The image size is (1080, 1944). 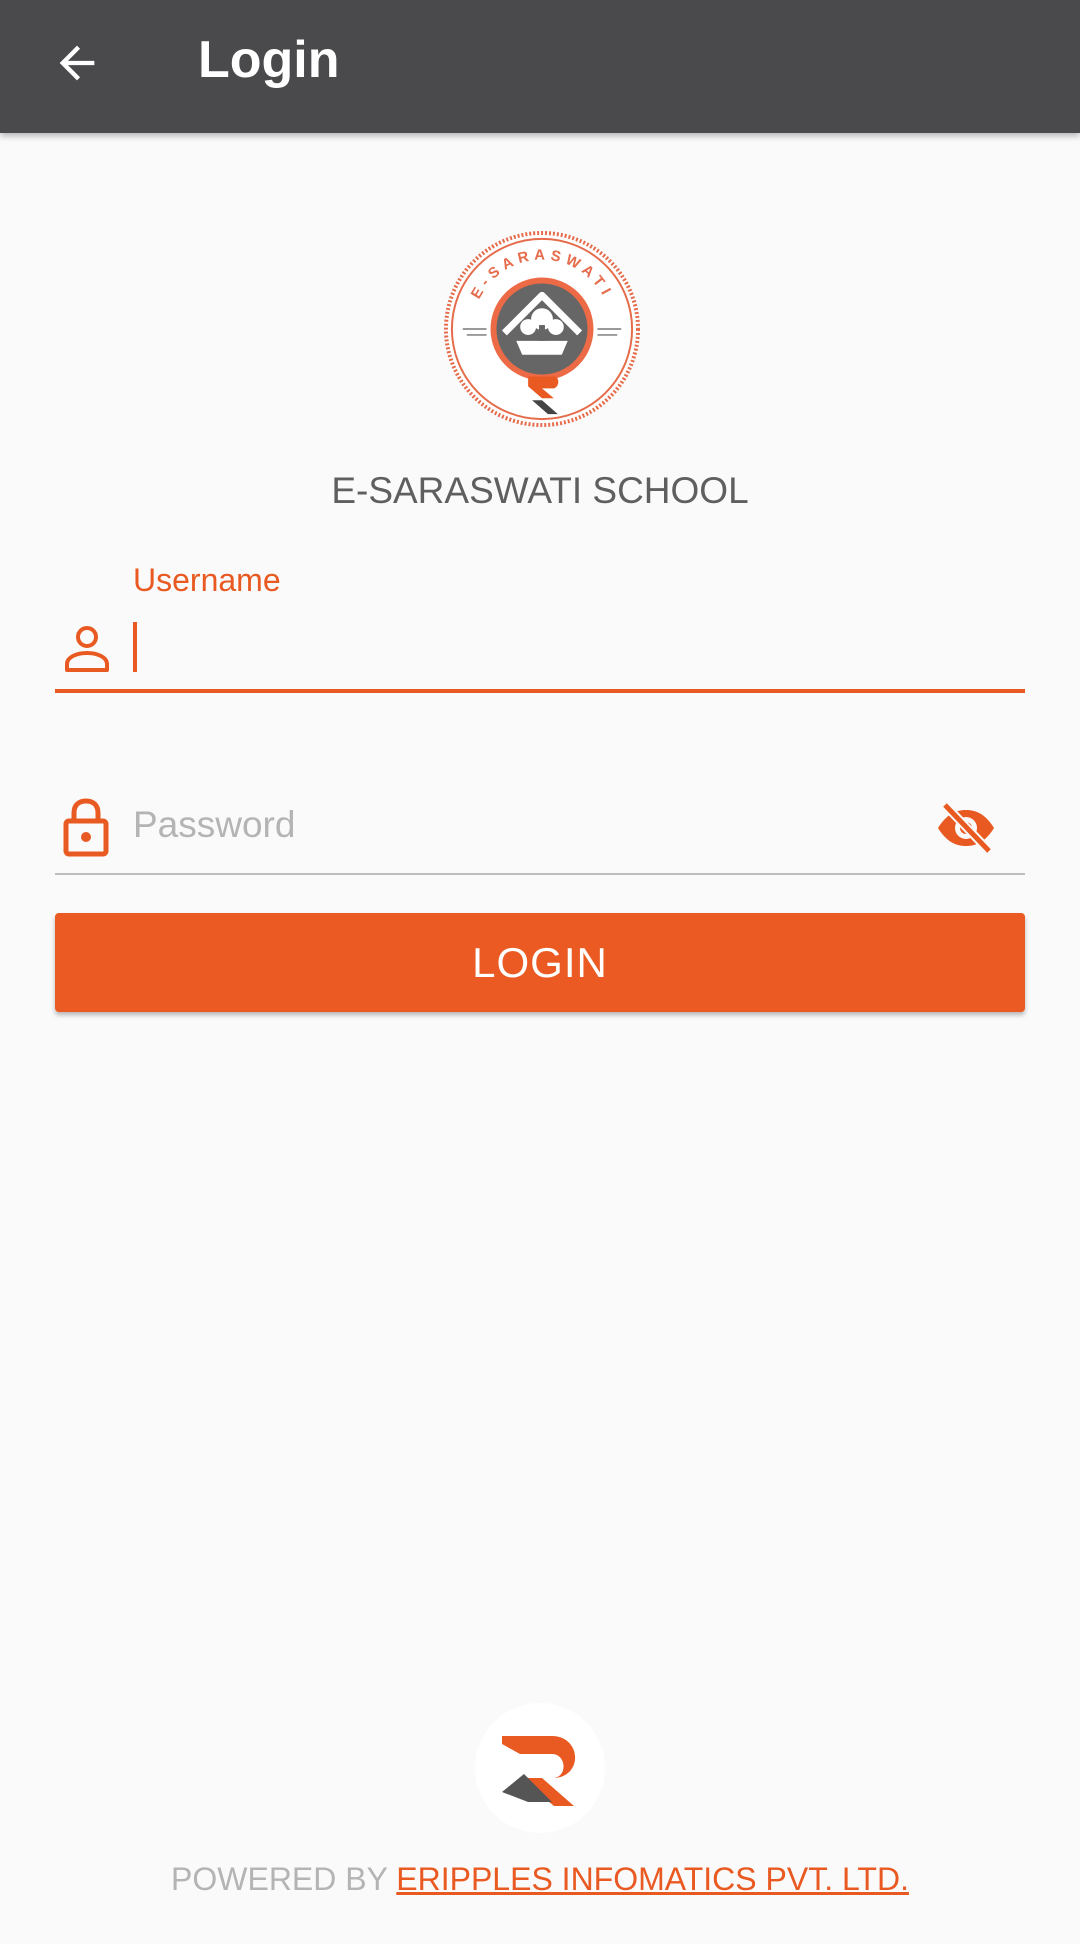 What do you see at coordinates (966, 828) in the screenshot?
I see `eye-off-icon` at bounding box center [966, 828].